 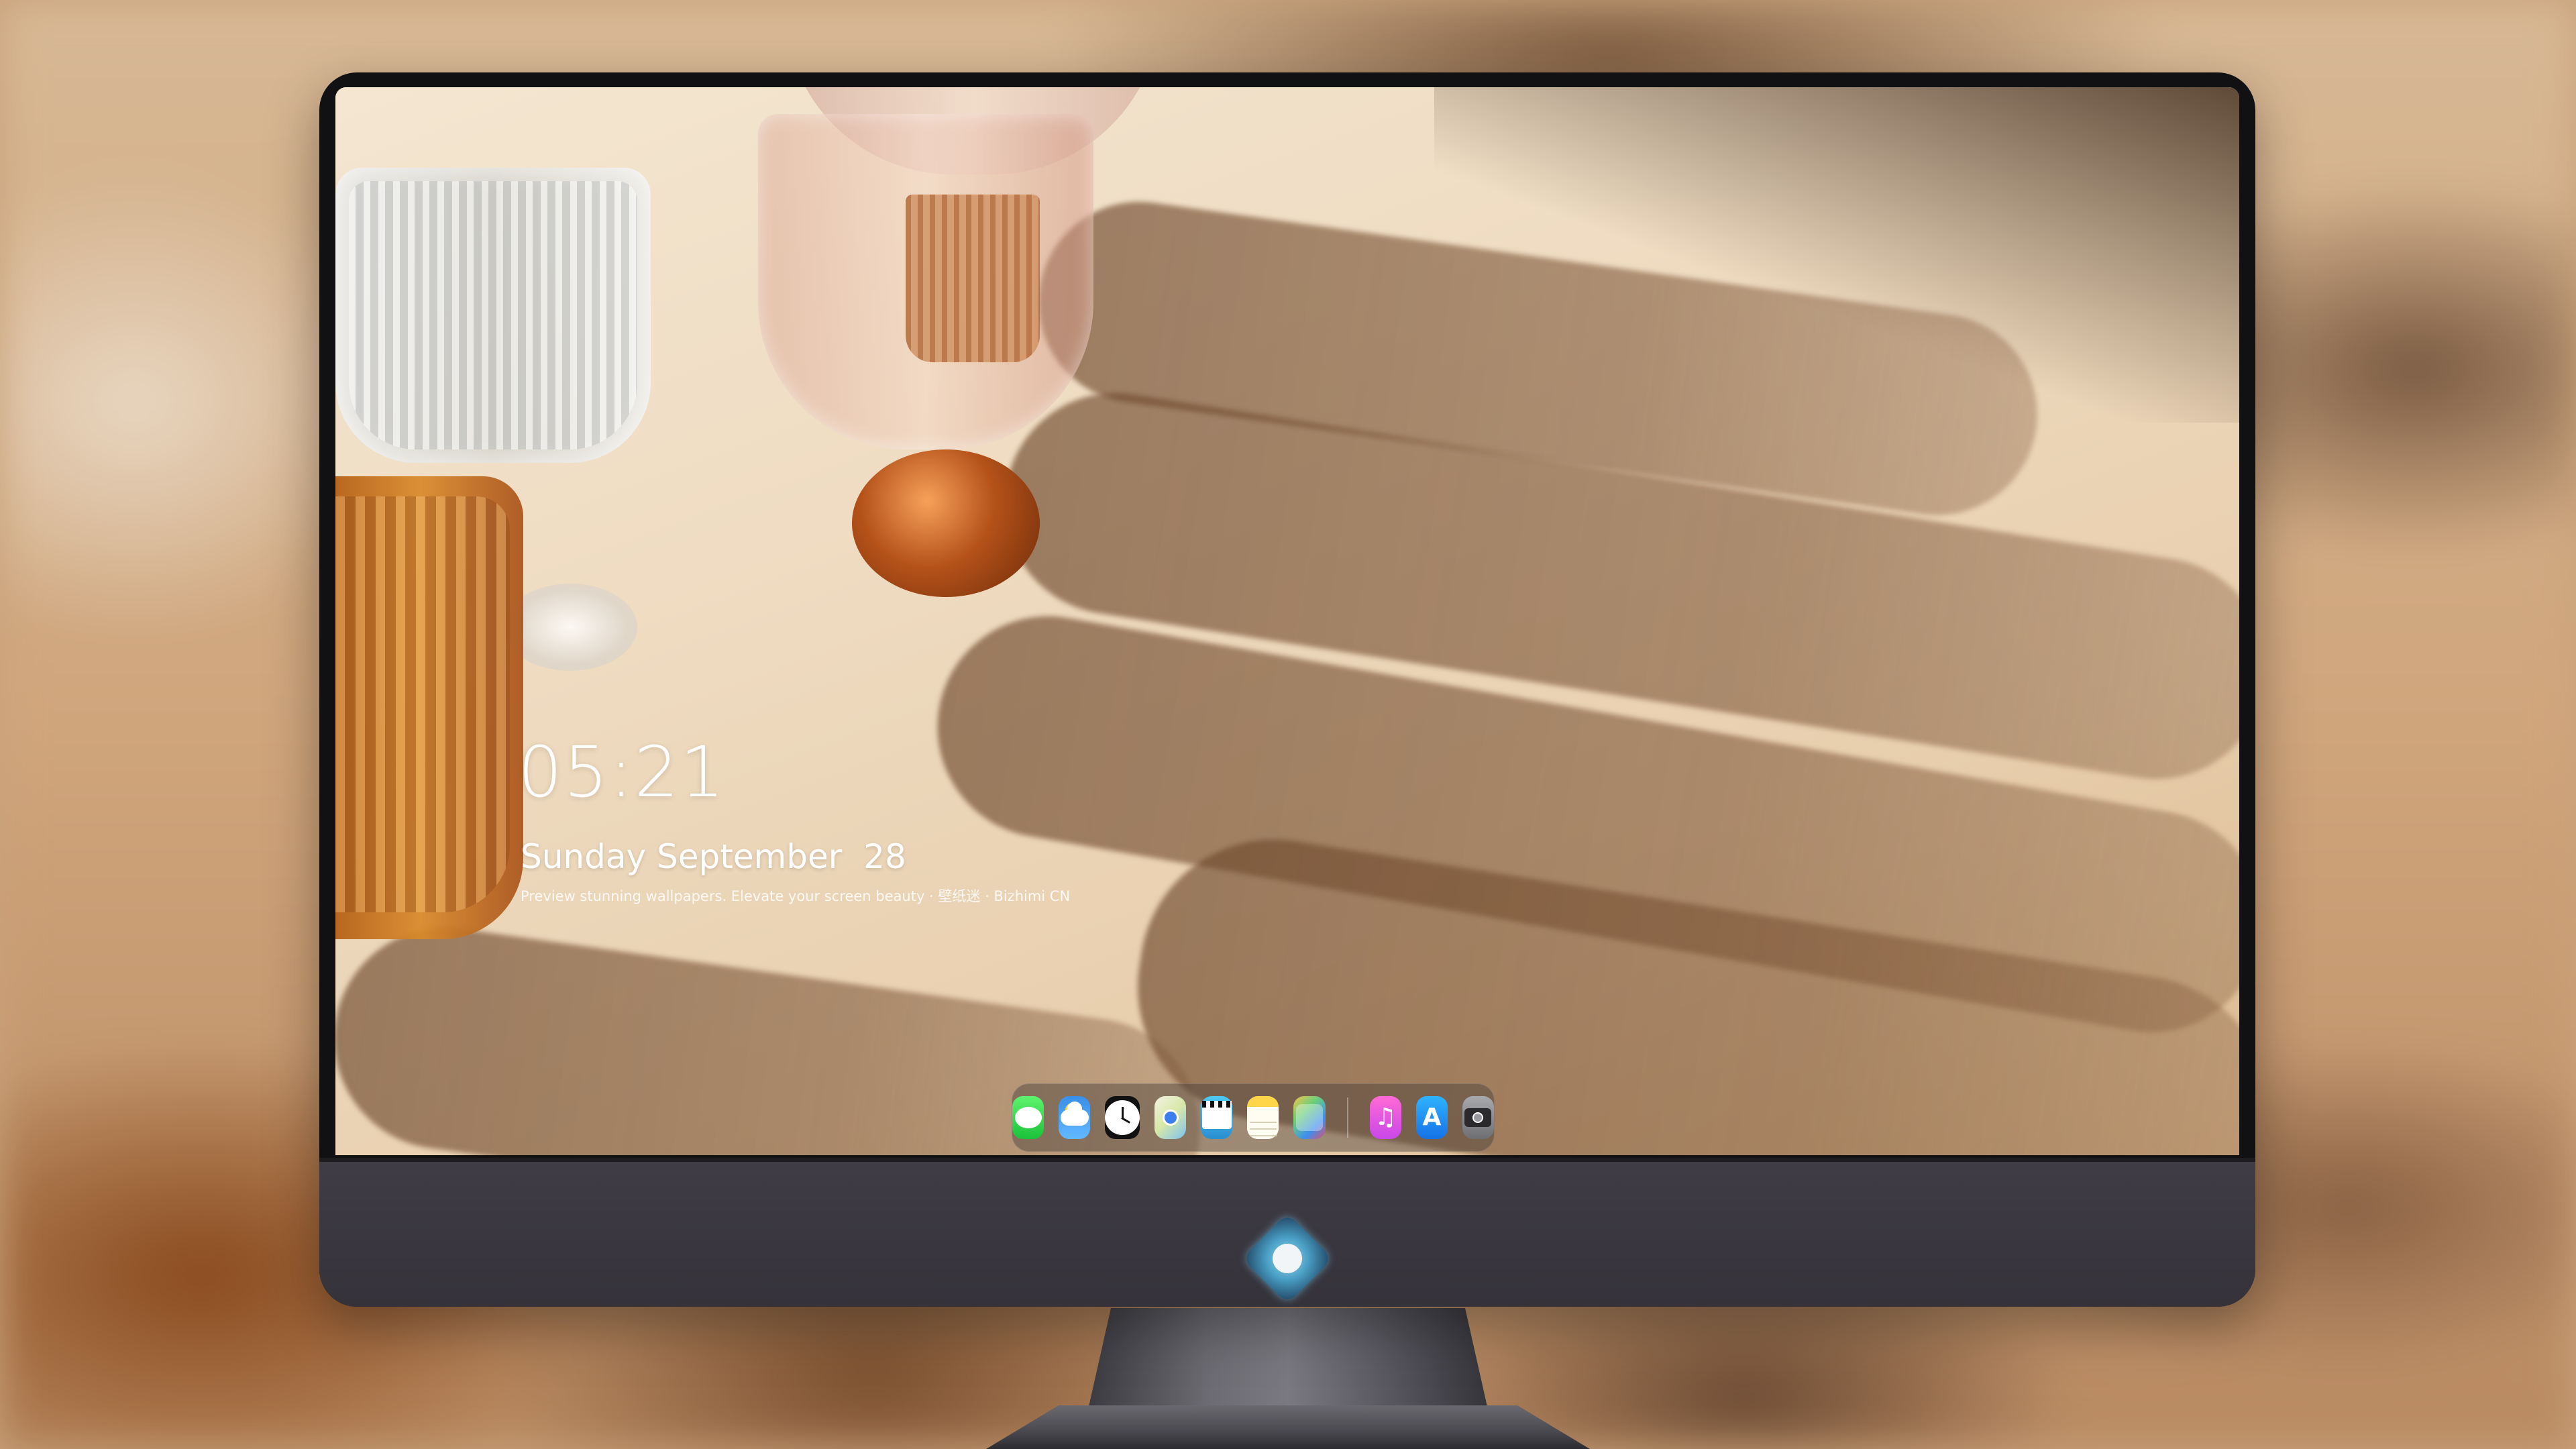 I want to click on wallpaper-clear-glass, so click(x=493, y=315).